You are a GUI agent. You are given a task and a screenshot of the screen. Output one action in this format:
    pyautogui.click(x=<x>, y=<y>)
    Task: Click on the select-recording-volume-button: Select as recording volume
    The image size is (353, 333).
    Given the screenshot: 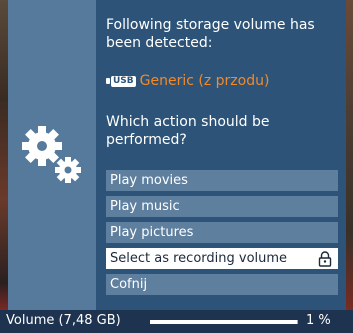 What is the action you would take?
    pyautogui.click(x=222, y=258)
    